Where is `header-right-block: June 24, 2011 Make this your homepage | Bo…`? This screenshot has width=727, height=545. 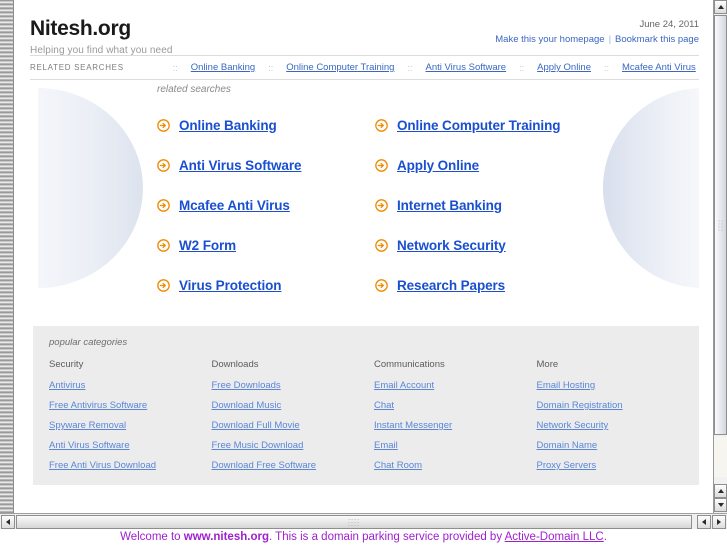 header-right-block: June 24, 2011 Make this your homepage | Bo… is located at coordinates (597, 32).